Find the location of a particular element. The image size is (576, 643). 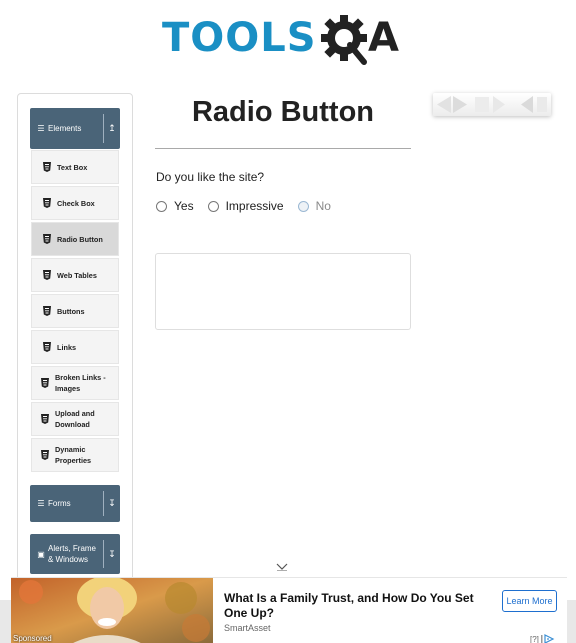

menu-item-upload-download: Upload and Download is located at coordinates (75, 419).